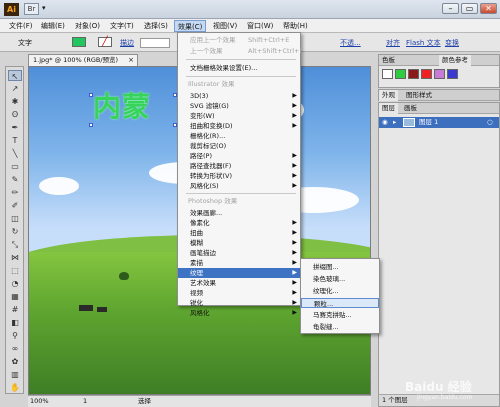  Describe the element at coordinates (155, 43) in the screenshot. I see `stroke-weight-field` at that location.